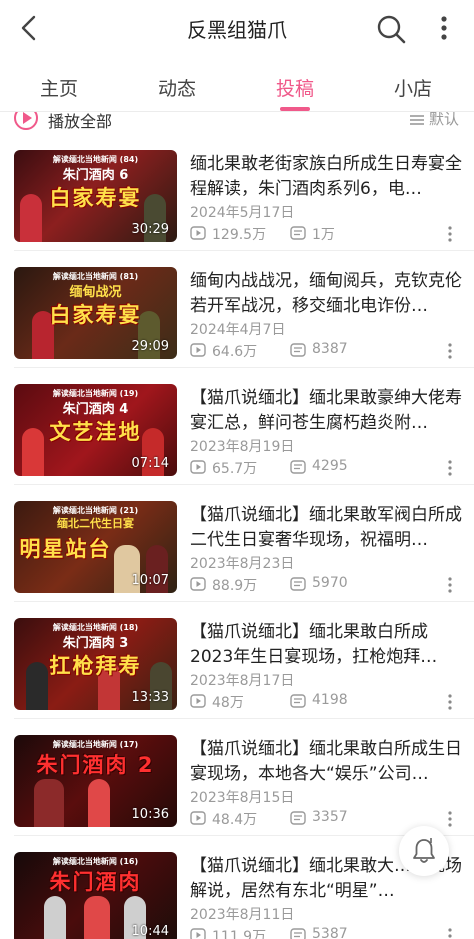  Describe the element at coordinates (413, 87) in the screenshot. I see `tab-shop: 小店` at that location.